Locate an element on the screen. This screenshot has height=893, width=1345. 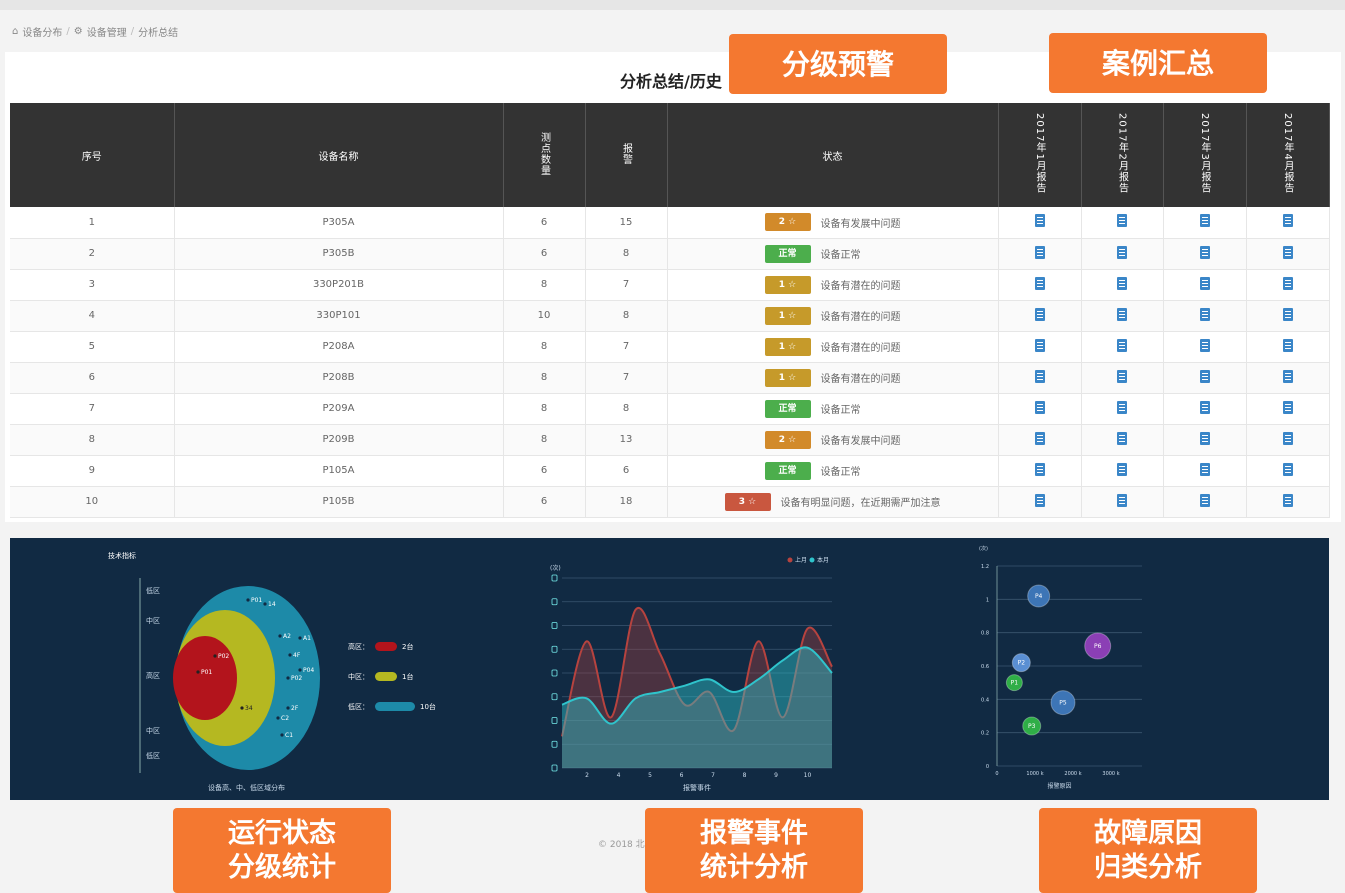
table-row: 5 P208A 8 7 1 ☆ 设备有潜在的问题 is located at coordinates (670, 347).